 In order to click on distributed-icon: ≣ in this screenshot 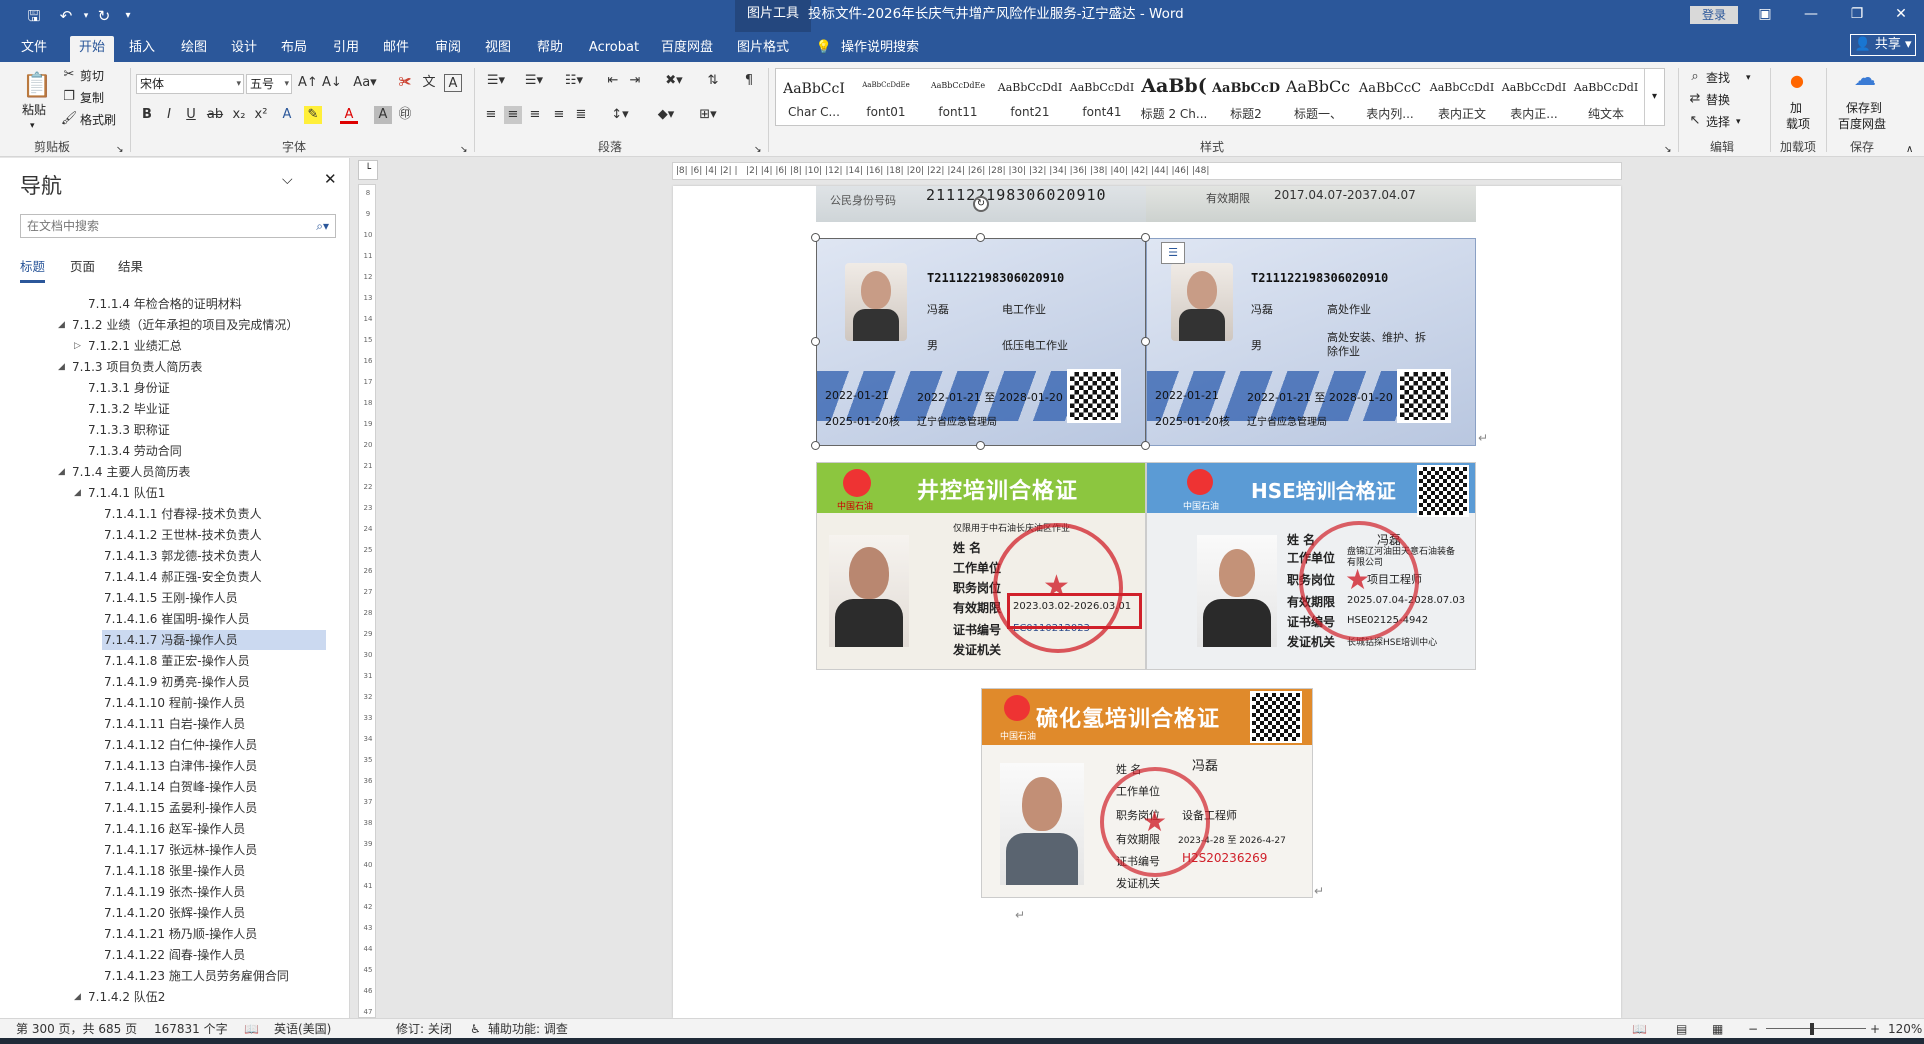, I will do `click(581, 115)`.